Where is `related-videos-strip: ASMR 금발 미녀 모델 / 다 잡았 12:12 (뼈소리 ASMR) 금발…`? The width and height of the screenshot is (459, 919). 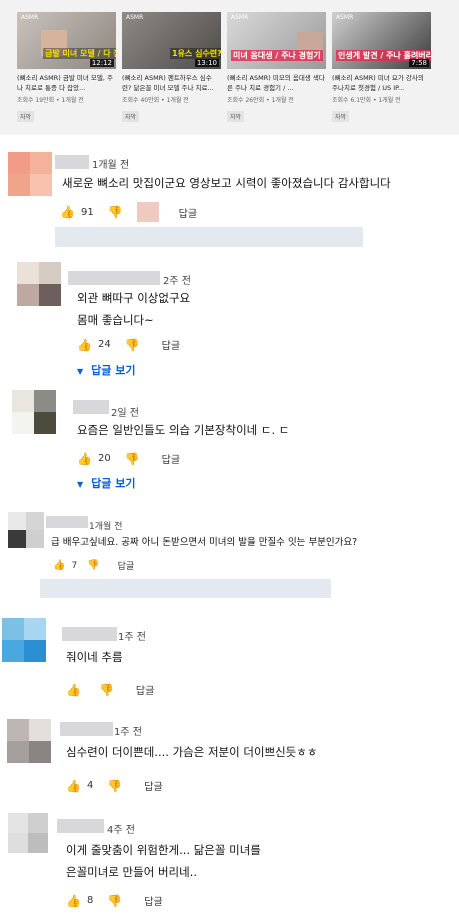 related-videos-strip: ASMR 금발 미녀 모델 / 다 잡았 12:12 (뼈소리 ASMR) 금발… is located at coordinates (229, 67).